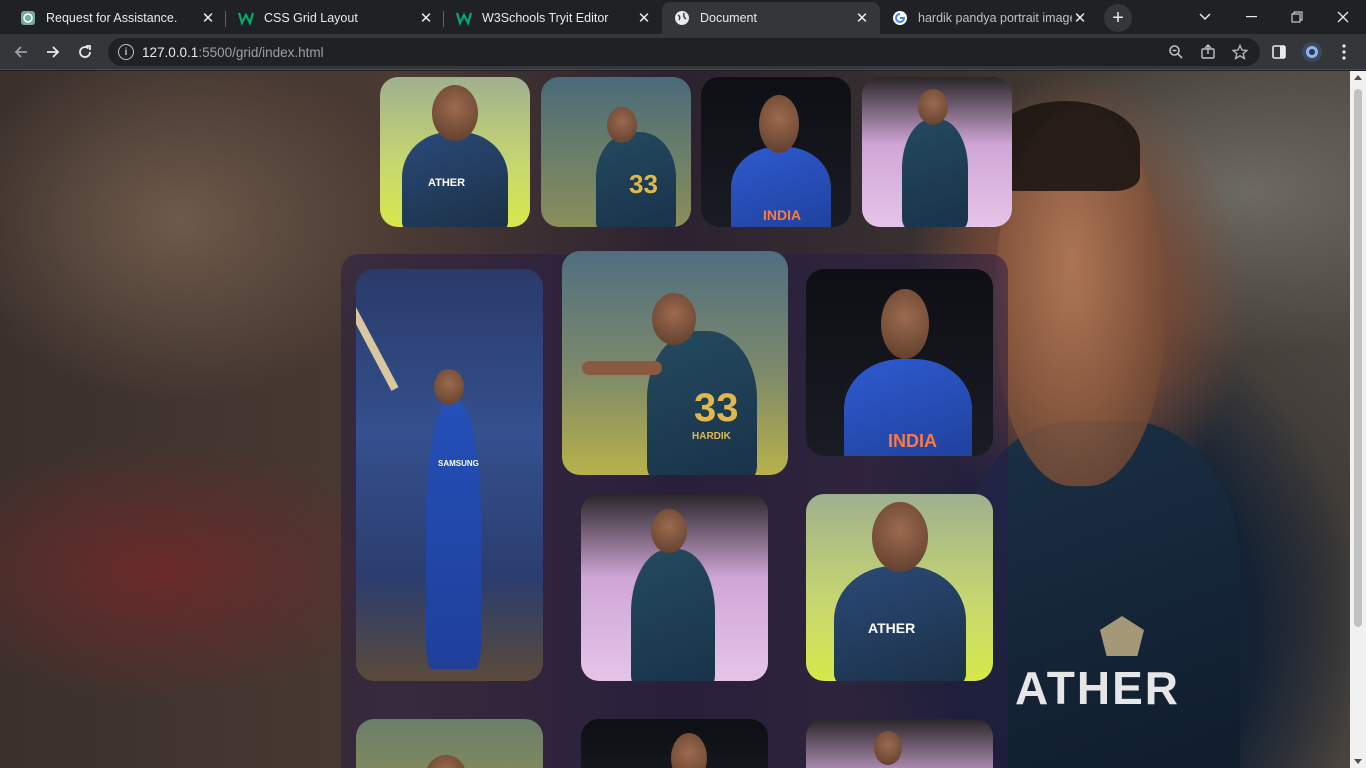  Describe the element at coordinates (1118, 18) in the screenshot. I see `new-tab-button: +` at that location.